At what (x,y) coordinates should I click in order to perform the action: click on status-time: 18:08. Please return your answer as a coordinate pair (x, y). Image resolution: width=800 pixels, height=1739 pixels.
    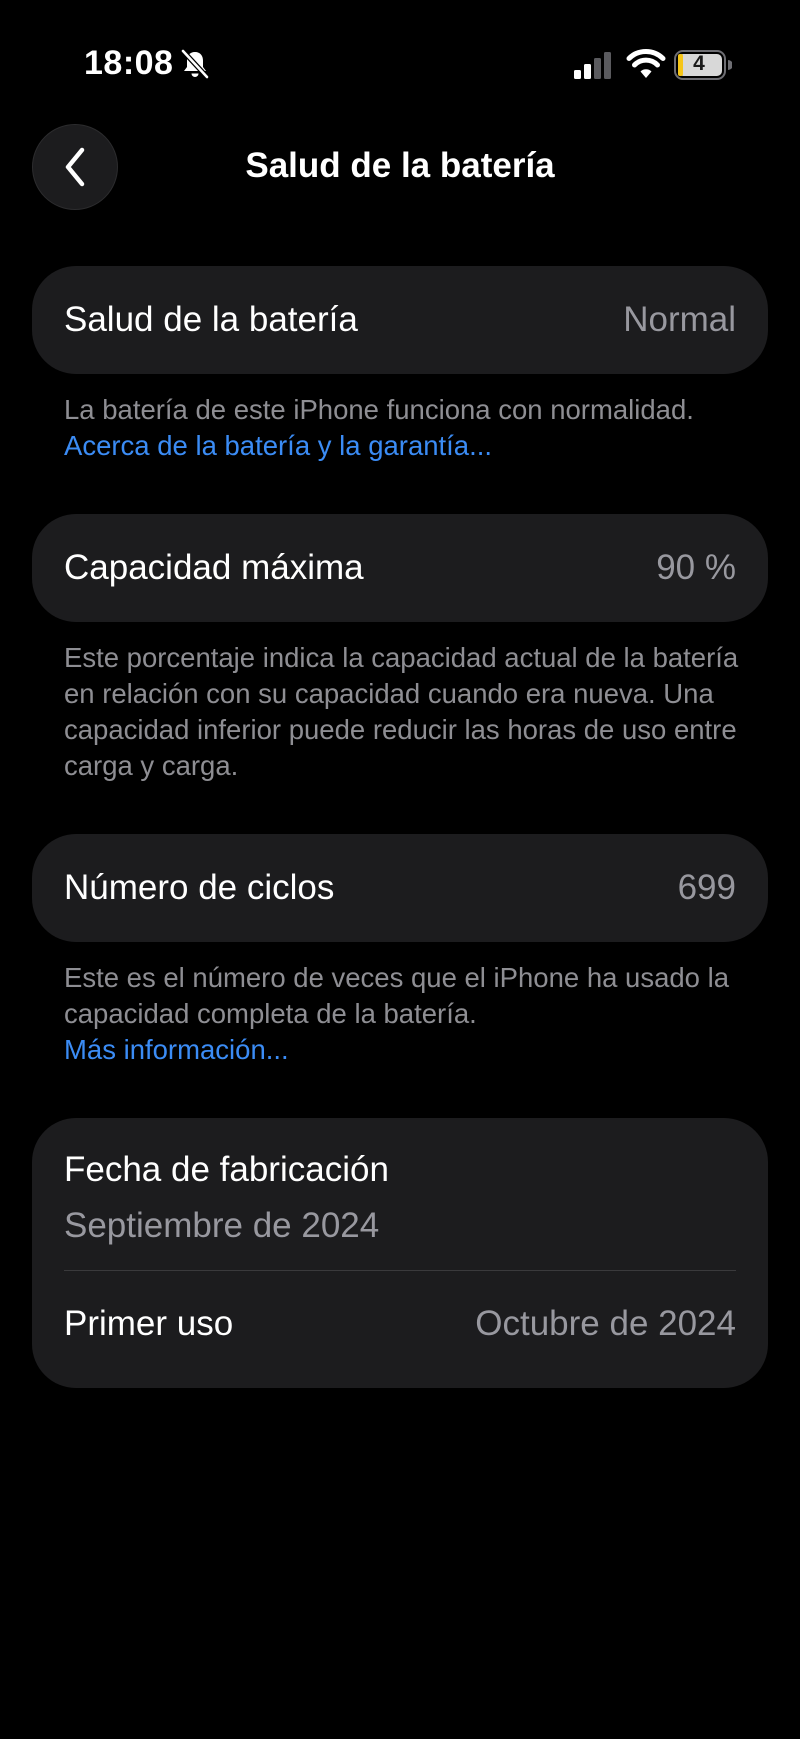
    Looking at the image, I should click on (129, 63).